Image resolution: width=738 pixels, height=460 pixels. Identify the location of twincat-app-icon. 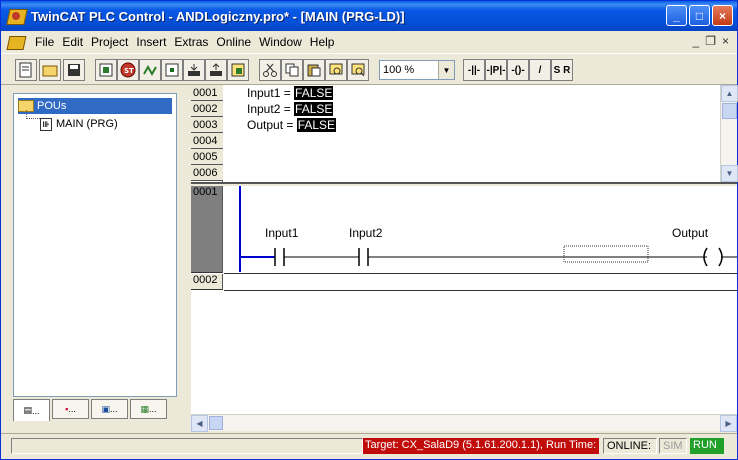
(16, 16).